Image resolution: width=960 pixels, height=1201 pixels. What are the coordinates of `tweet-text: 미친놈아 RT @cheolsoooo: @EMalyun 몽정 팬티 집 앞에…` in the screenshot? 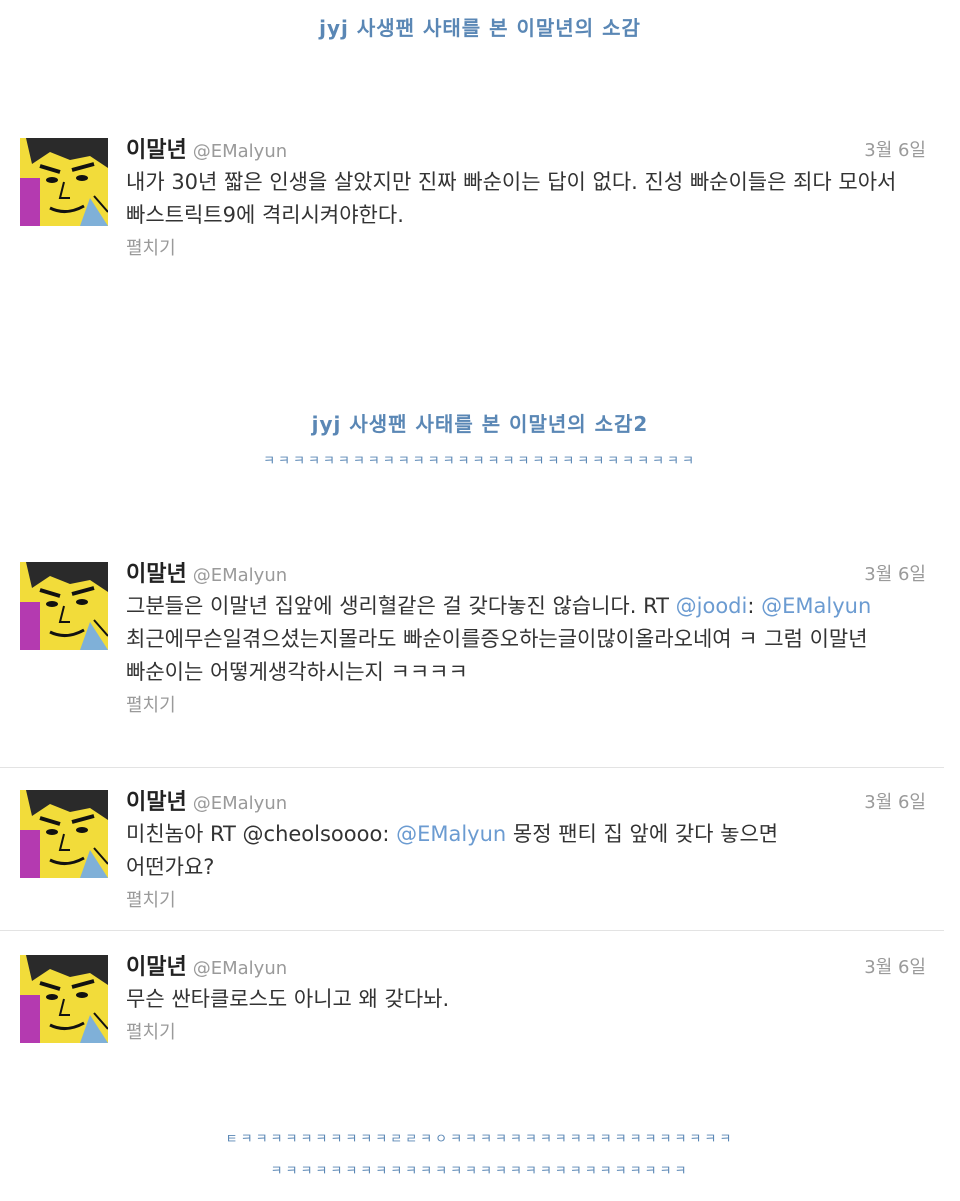 It's located at (491, 851).